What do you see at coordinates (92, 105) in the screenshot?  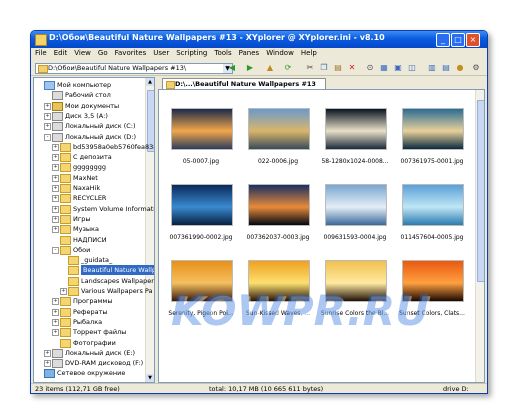 I see `tree-item-label: Мои документы` at bounding box center [92, 105].